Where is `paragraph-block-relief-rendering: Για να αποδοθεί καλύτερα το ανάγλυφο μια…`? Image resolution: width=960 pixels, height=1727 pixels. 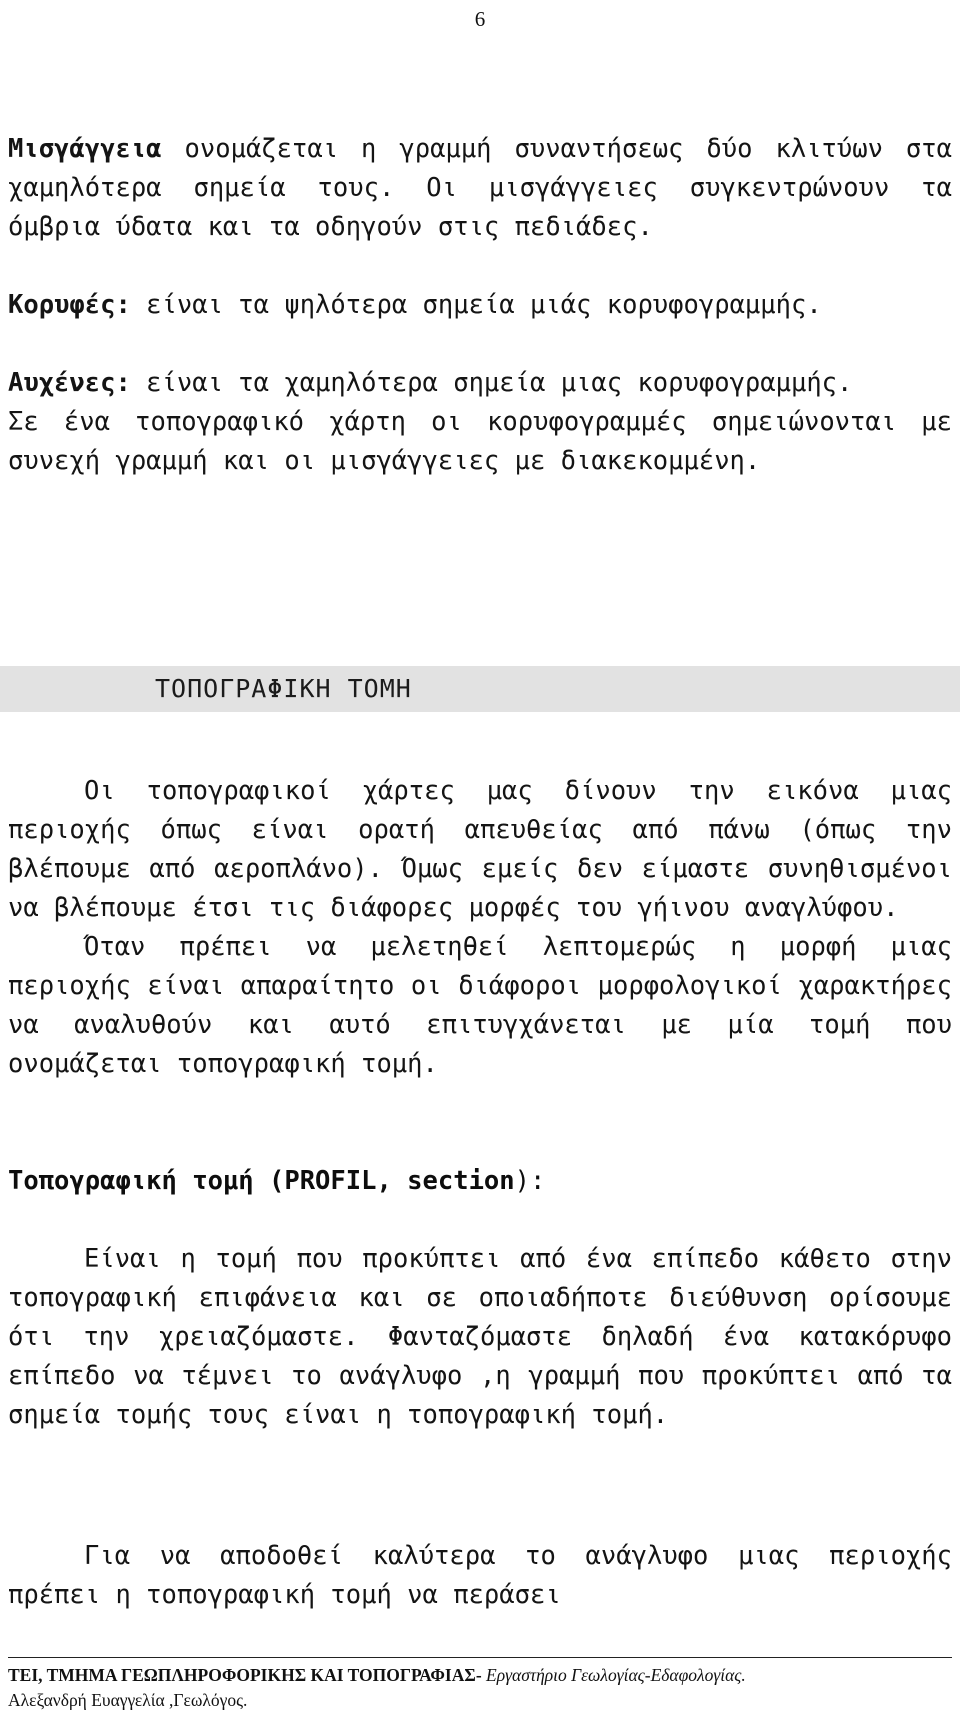 paragraph-block-relief-rendering: Για να αποδοθεί καλύτερα το ανάγλυφο μια… is located at coordinates (480, 1576).